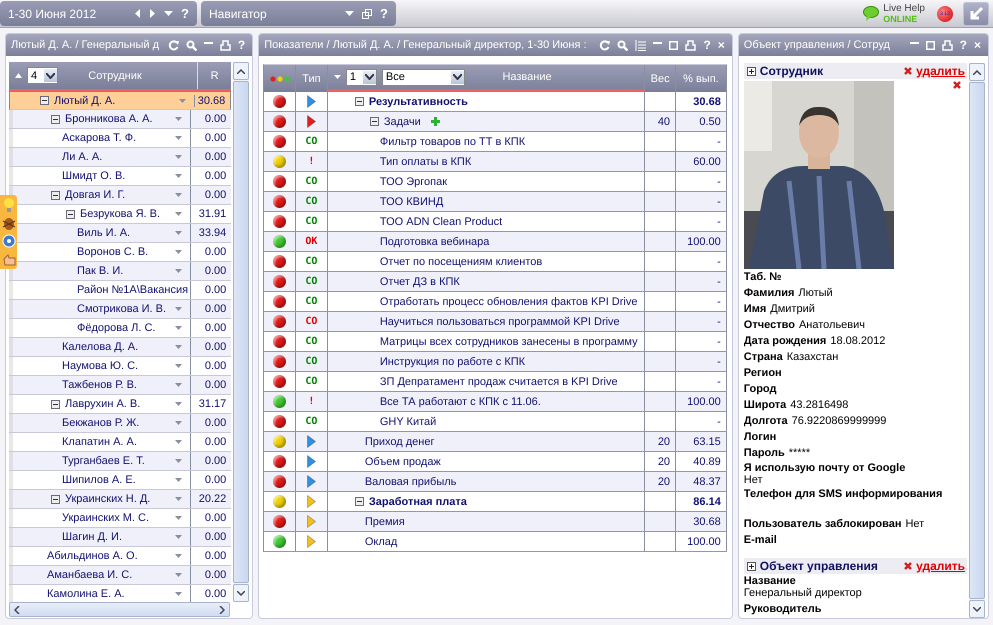 This screenshot has height=625, width=993. Describe the element at coordinates (42, 75) in the screenshot. I see `level-select: 4` at that location.